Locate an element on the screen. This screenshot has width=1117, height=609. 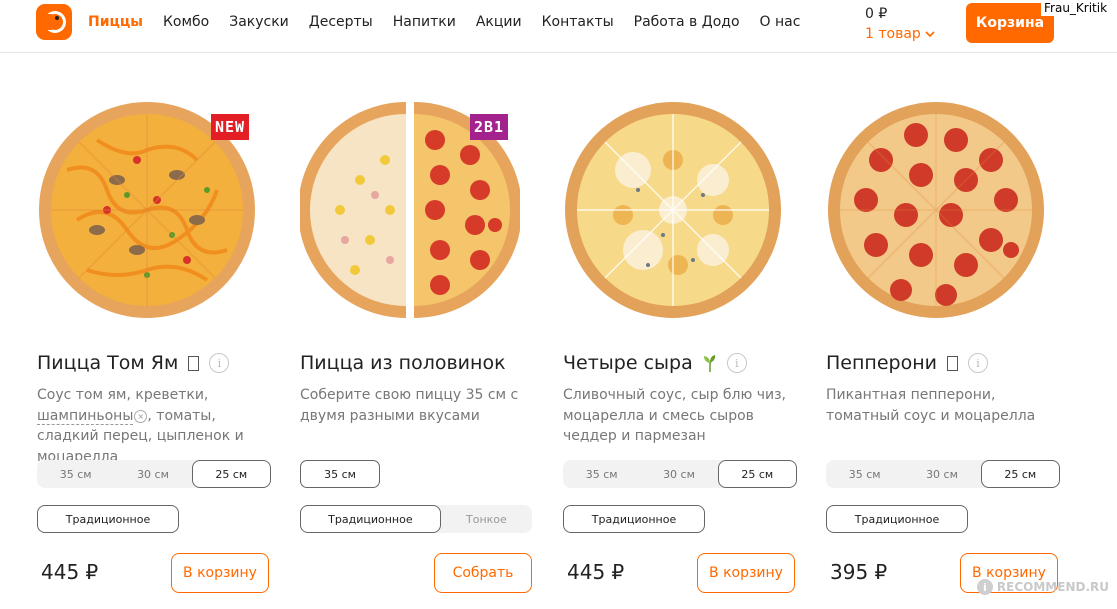
product-title: Пицца из половинок is located at coordinates (403, 363).